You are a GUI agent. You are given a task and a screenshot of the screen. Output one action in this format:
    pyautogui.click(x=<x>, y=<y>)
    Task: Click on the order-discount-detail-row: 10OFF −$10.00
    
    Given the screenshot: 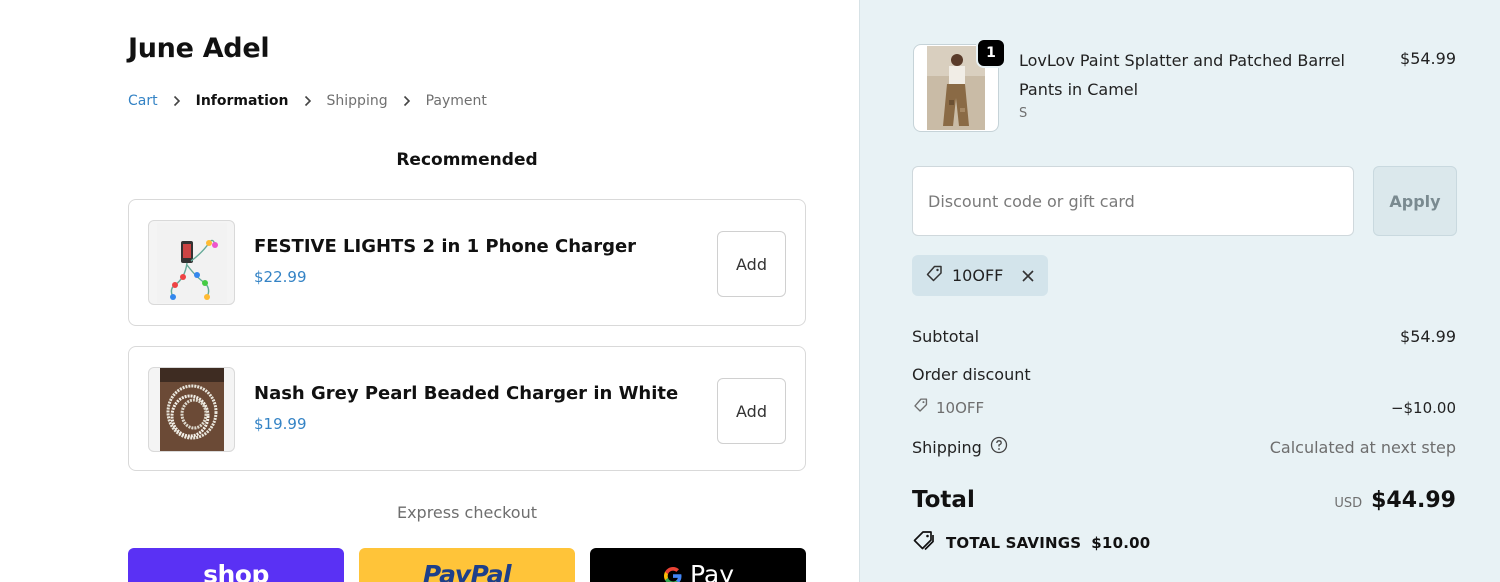 What is the action you would take?
    pyautogui.click(x=1184, y=407)
    